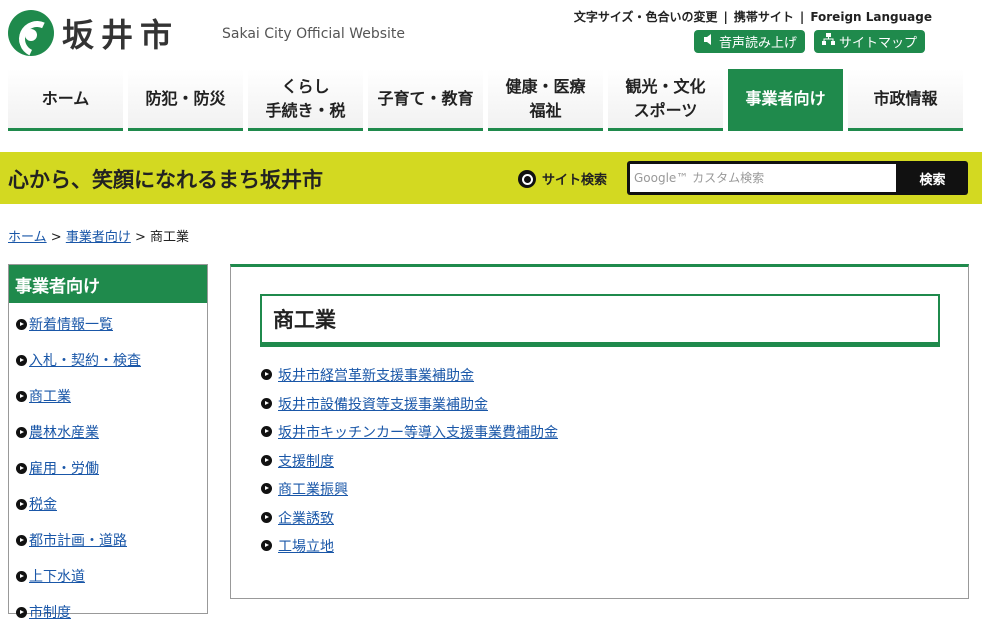 This screenshot has width=982, height=638. Describe the element at coordinates (877, 43) in the screenshot. I see `sitemap-label: サイトマップ` at that location.